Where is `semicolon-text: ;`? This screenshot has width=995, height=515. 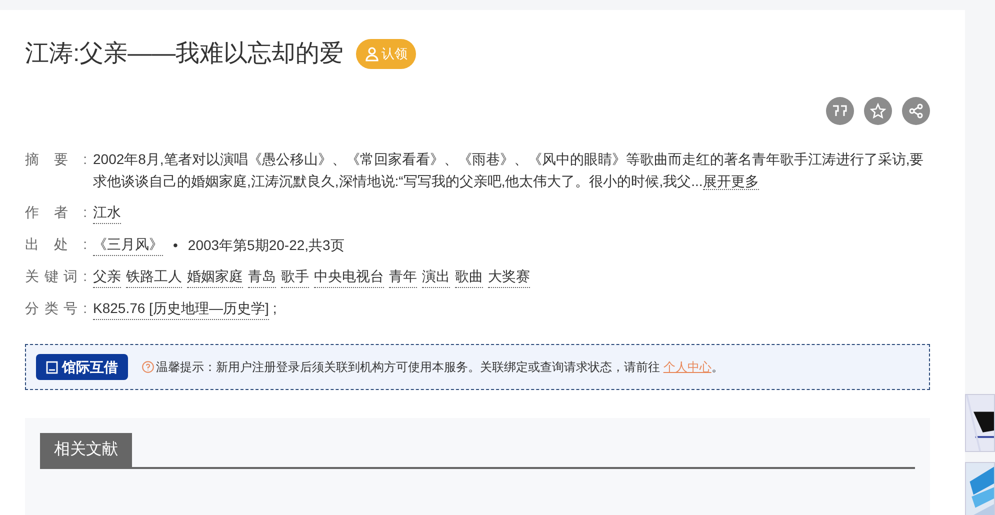
semicolon-text: ; is located at coordinates (274, 308).